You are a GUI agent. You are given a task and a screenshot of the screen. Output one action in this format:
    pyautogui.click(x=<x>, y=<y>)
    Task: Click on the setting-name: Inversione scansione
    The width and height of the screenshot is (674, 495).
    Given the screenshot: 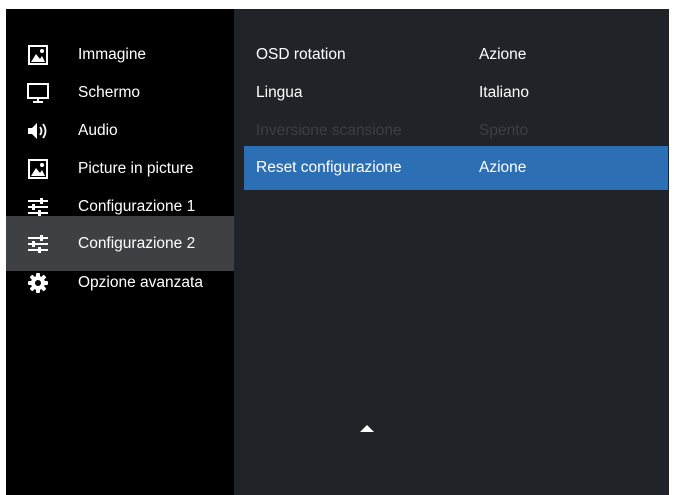 What is the action you would take?
    pyautogui.click(x=329, y=130)
    